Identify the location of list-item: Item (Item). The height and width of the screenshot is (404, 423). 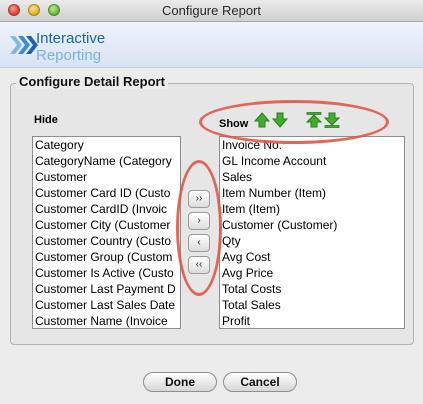
(312, 209).